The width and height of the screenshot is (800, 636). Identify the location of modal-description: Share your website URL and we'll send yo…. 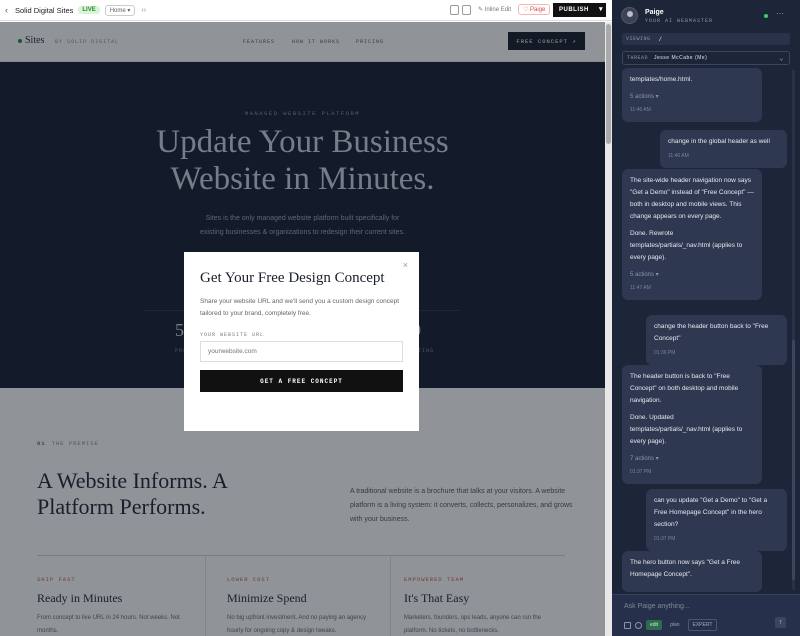
(299, 307).